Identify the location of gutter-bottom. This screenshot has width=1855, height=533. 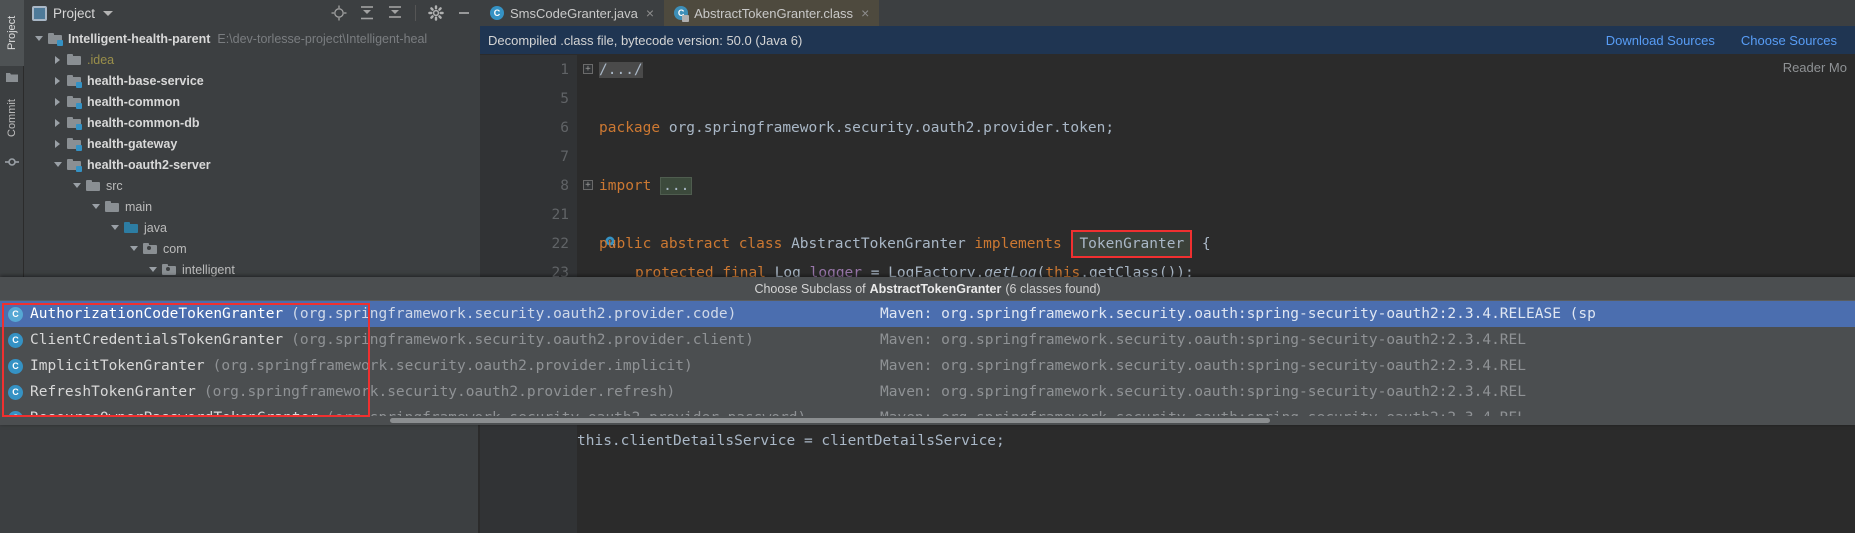
(528, 479).